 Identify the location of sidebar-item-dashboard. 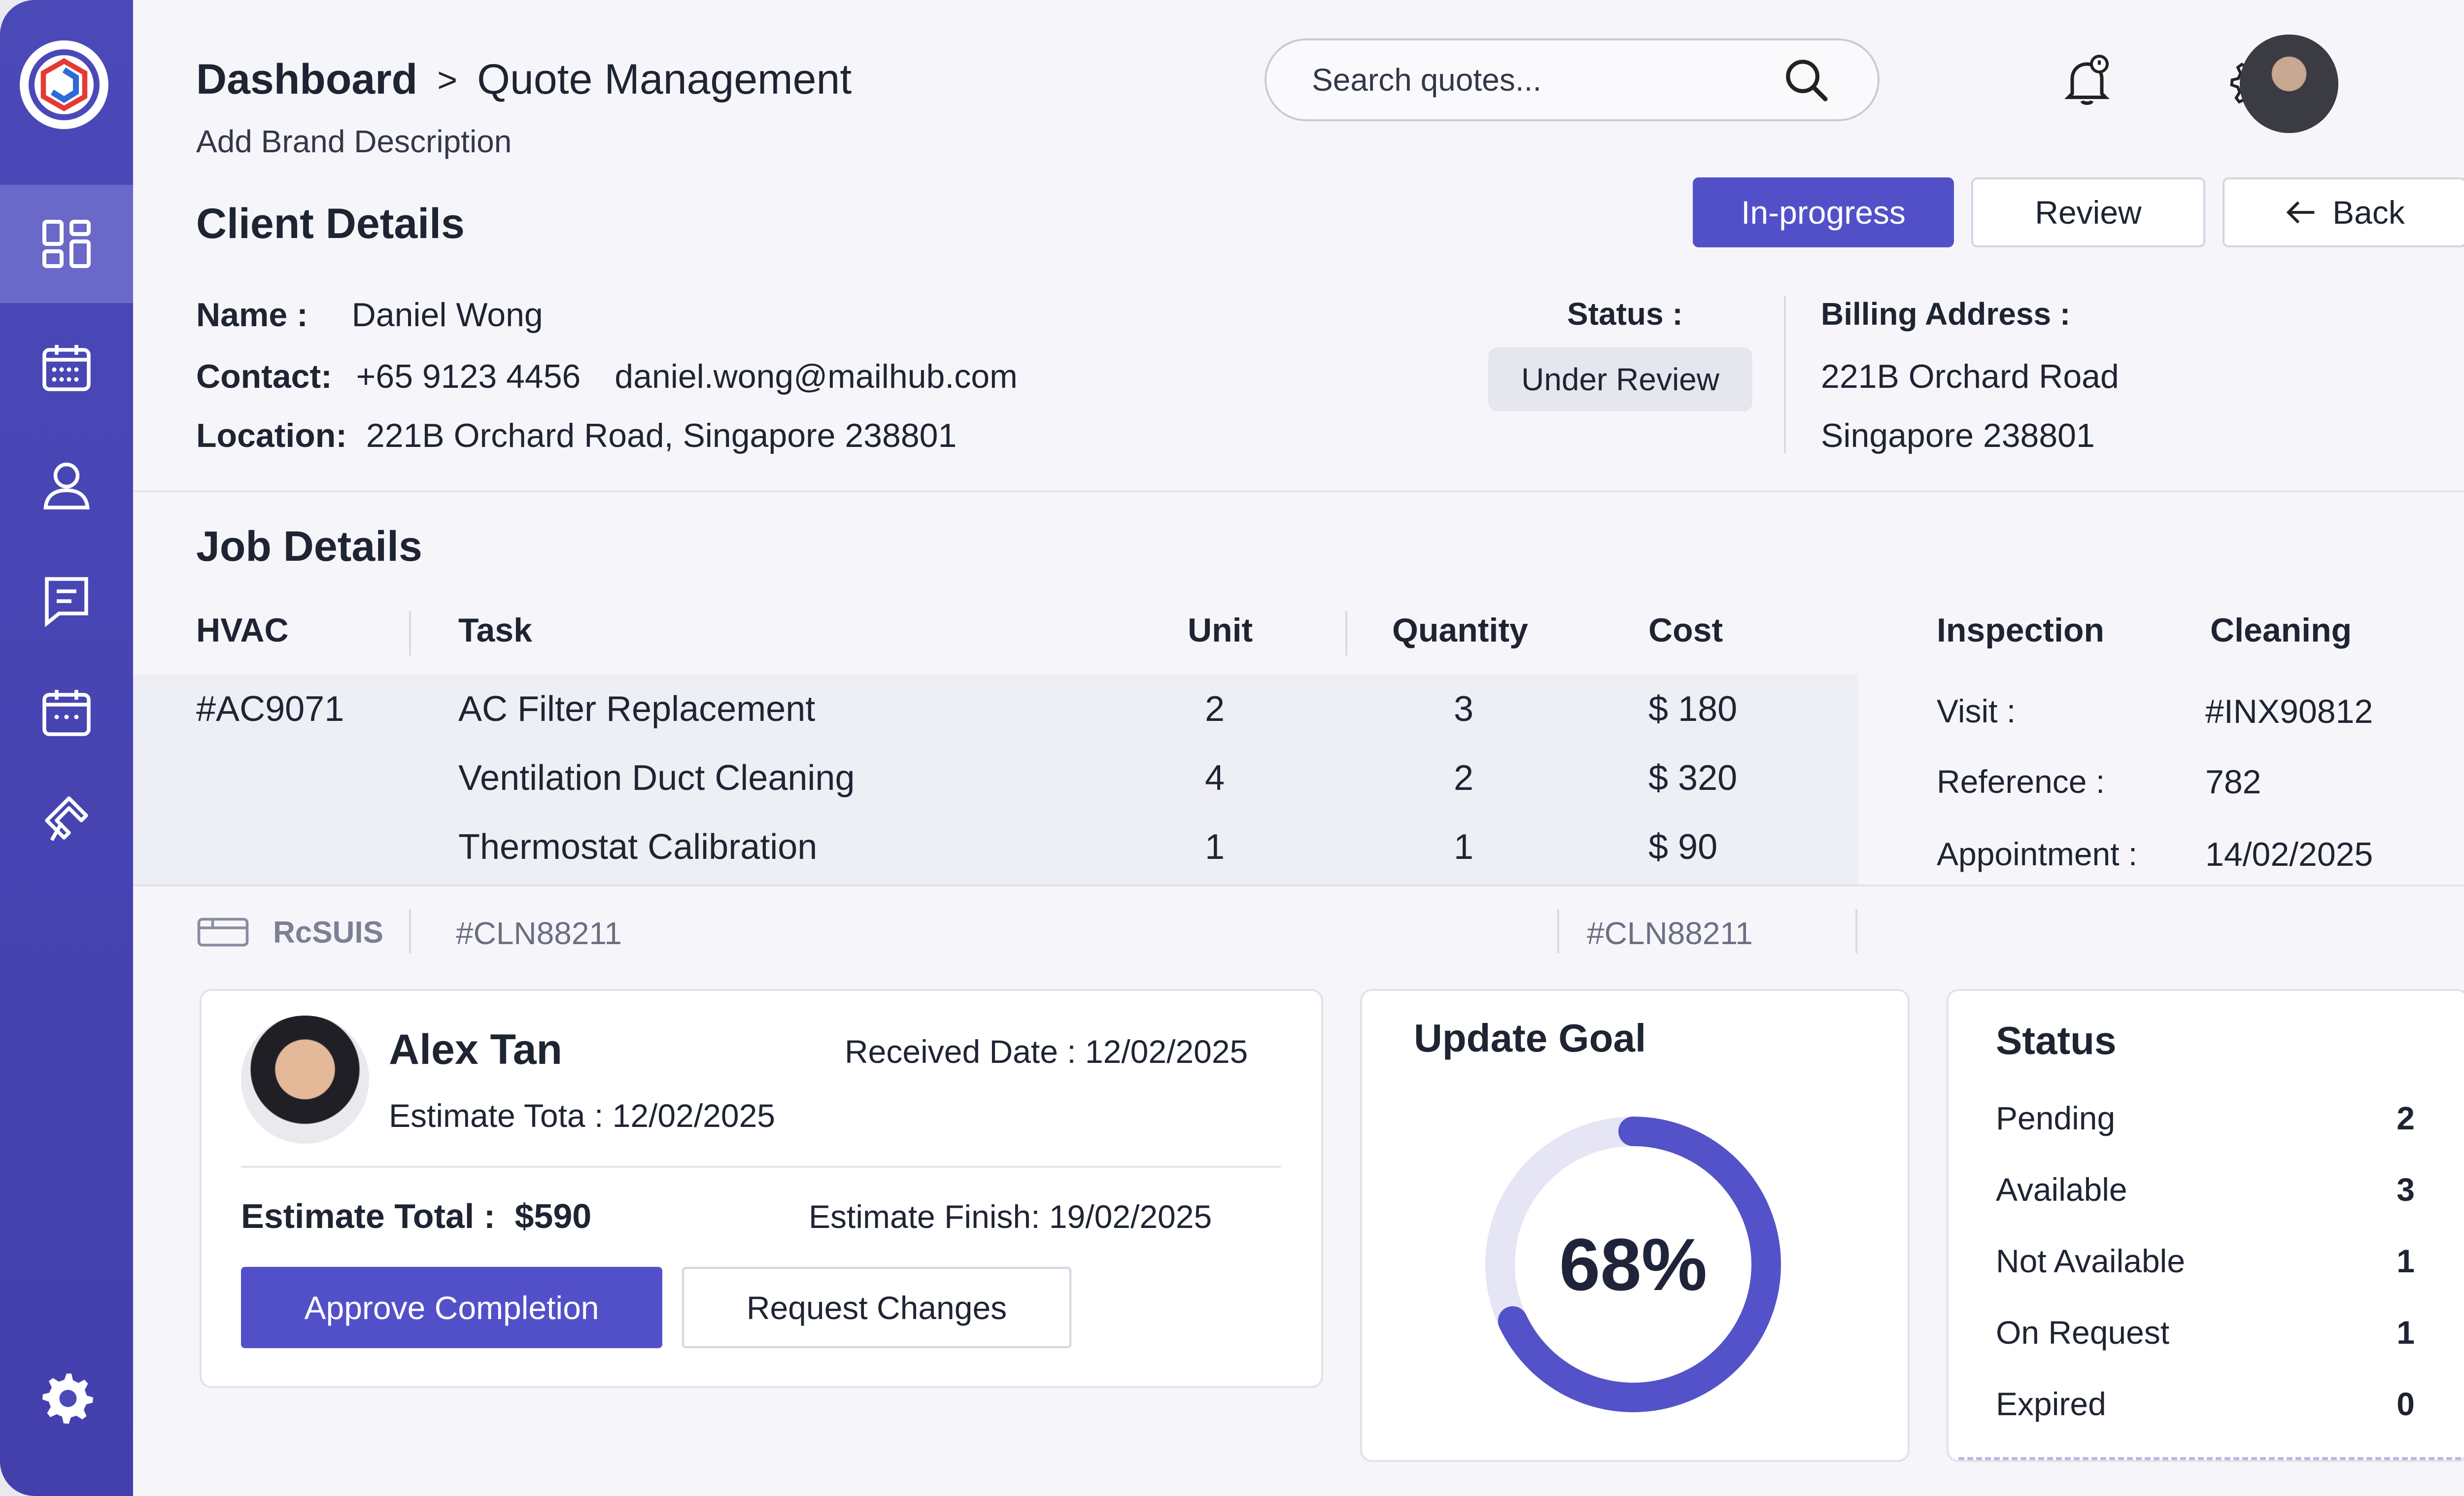
(66, 244).